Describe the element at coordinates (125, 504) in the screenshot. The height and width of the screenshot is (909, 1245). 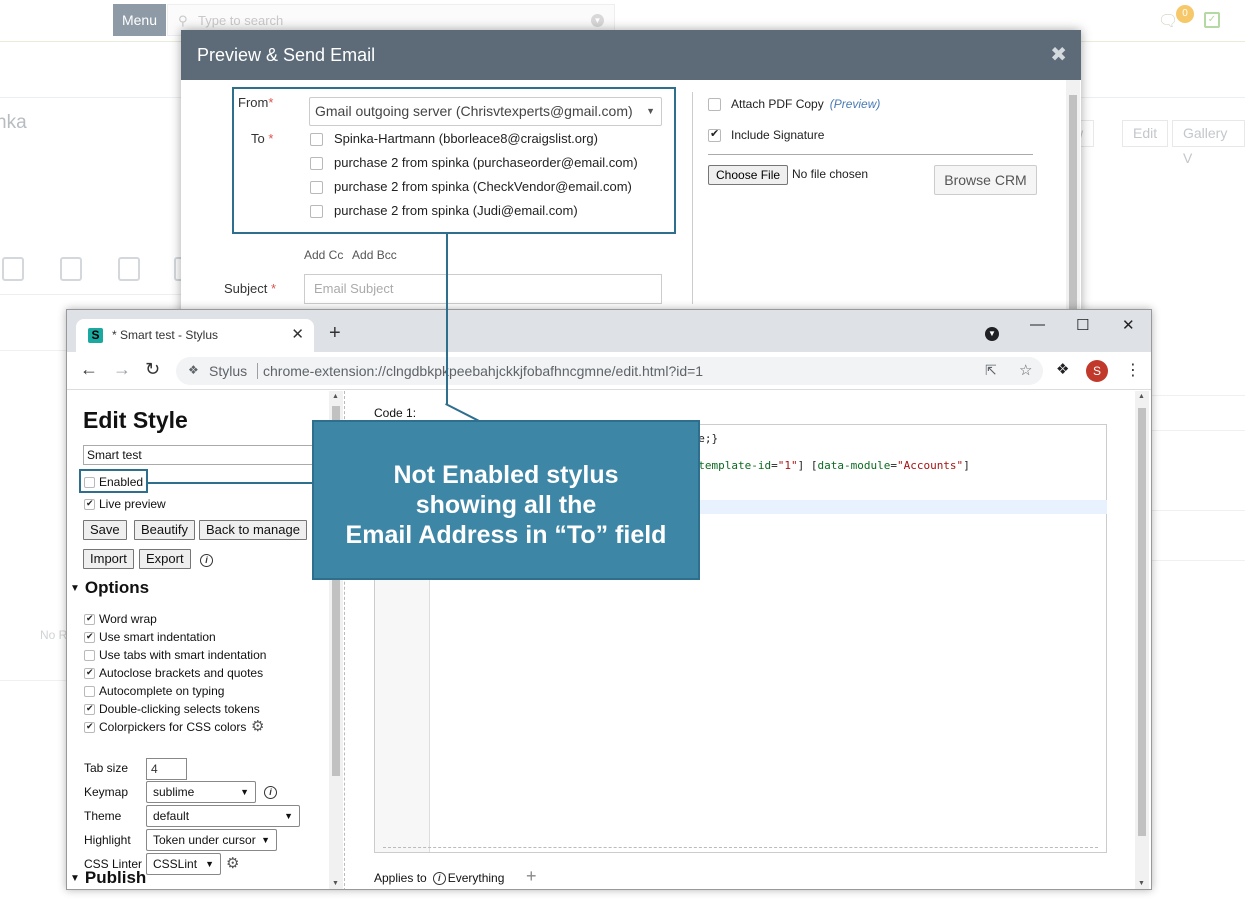
I see `live-preview-option: Live preview` at that location.